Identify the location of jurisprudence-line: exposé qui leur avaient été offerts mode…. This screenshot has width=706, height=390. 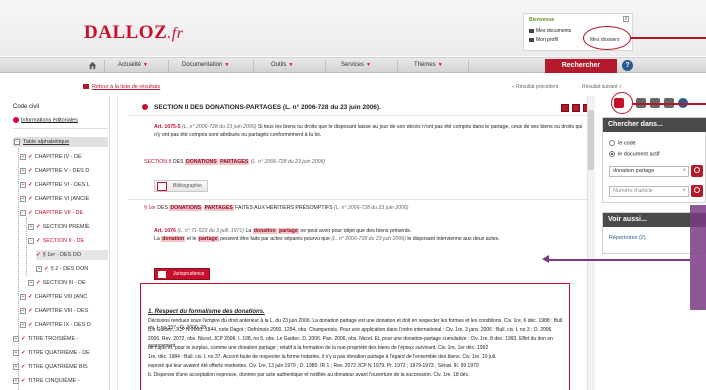
(313, 366).